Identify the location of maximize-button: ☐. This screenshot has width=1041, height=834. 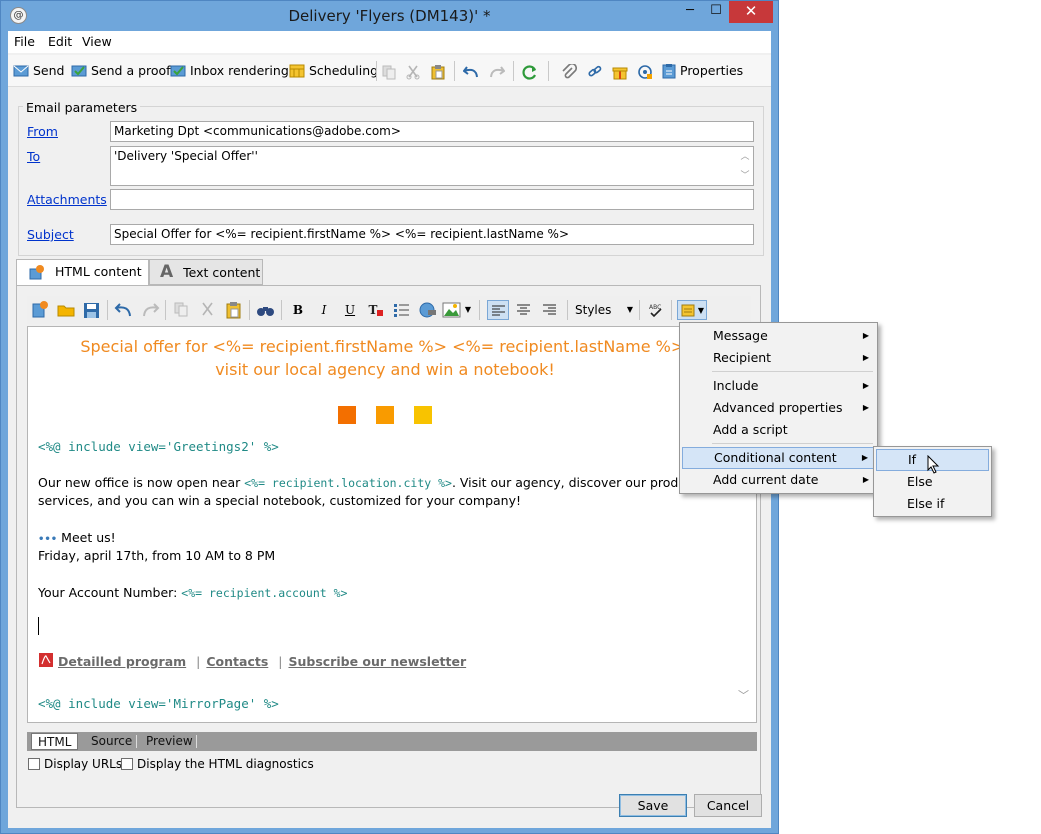
(716, 12).